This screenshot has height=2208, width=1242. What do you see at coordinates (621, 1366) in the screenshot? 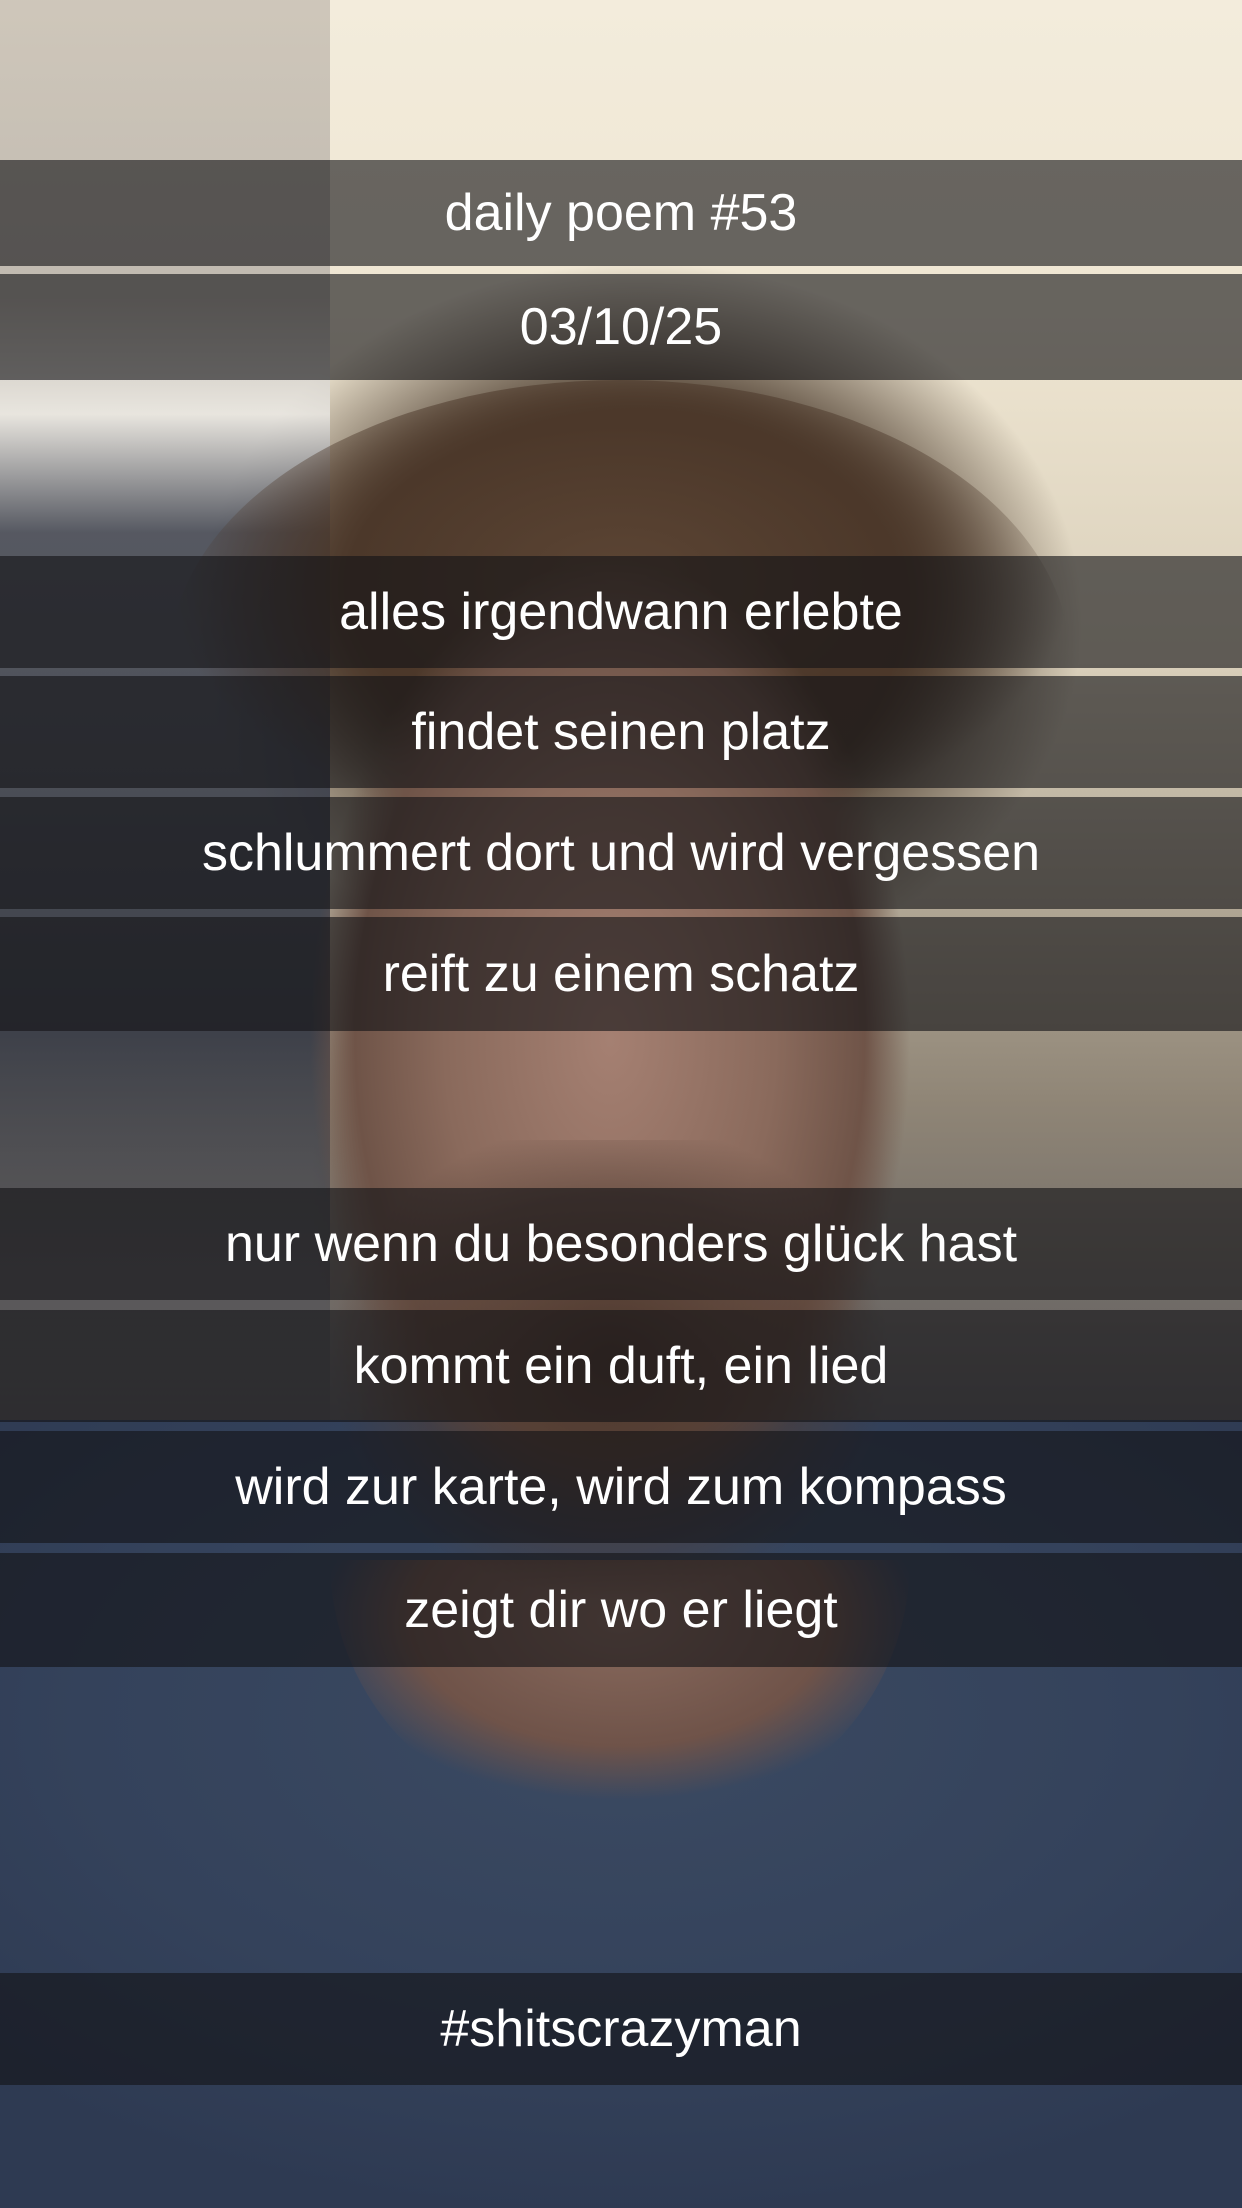
I see `poem-line: kommt ein duft, ein lied` at bounding box center [621, 1366].